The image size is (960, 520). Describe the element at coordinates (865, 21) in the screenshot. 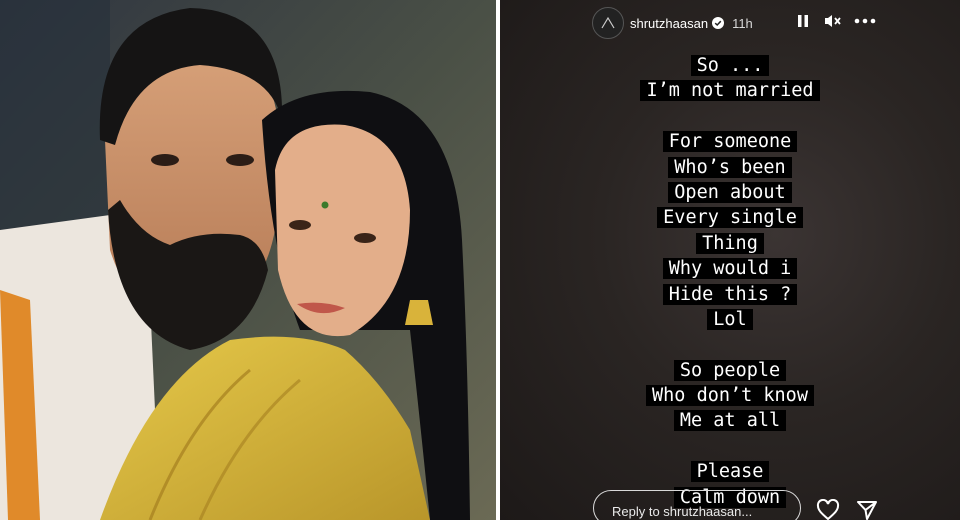

I see `more-icon` at that location.